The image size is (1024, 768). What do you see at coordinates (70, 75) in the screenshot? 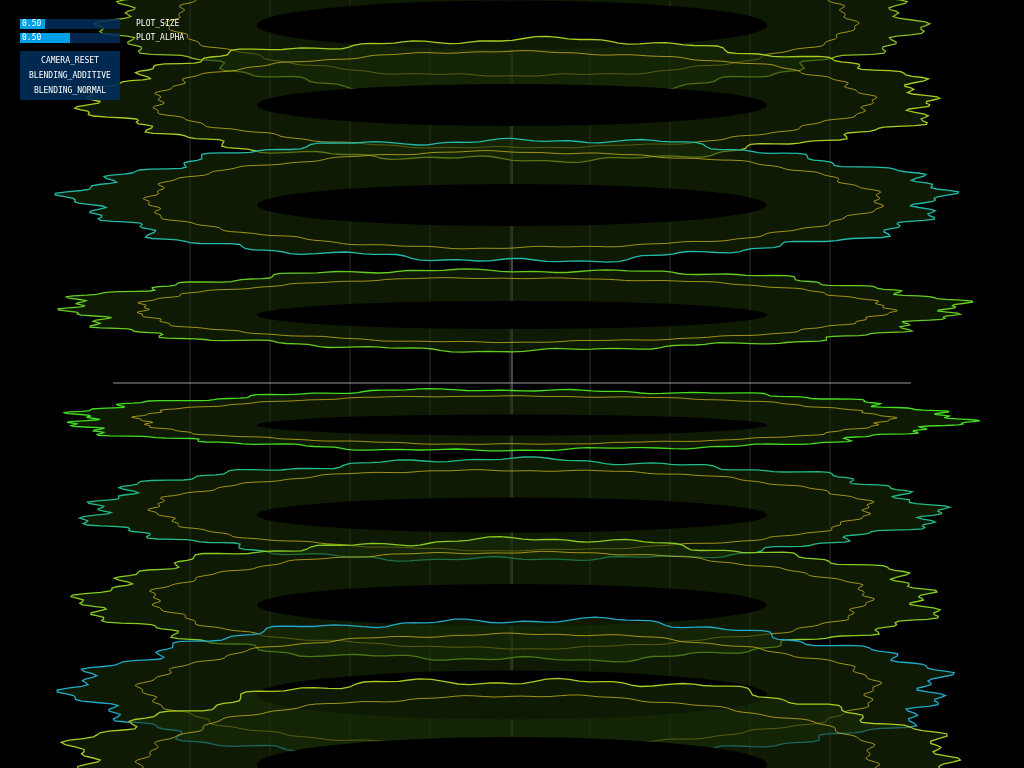
I see `toggle-button: BLENDING_ADDITIVE` at bounding box center [70, 75].